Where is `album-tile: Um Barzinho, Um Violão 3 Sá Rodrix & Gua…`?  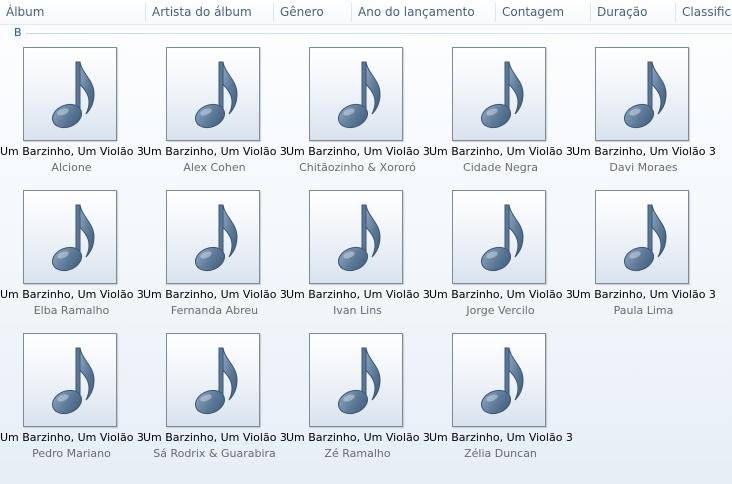 album-tile: Um Barzinho, Um Violão 3 Sá Rodrix & Gua… is located at coordinates (215, 397).